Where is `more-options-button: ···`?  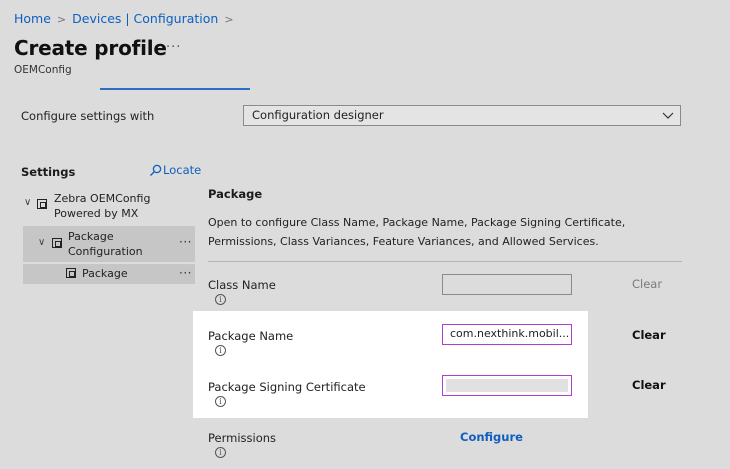
more-options-button: ··· is located at coordinates (173, 47).